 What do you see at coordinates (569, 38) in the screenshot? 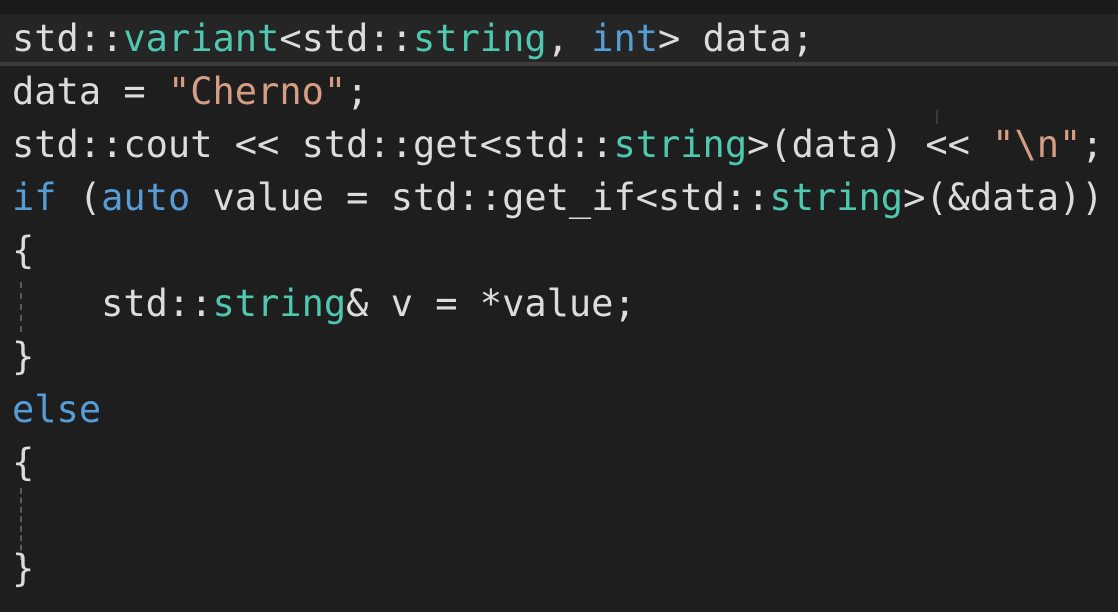
I see `code-token-plain: ,` at bounding box center [569, 38].